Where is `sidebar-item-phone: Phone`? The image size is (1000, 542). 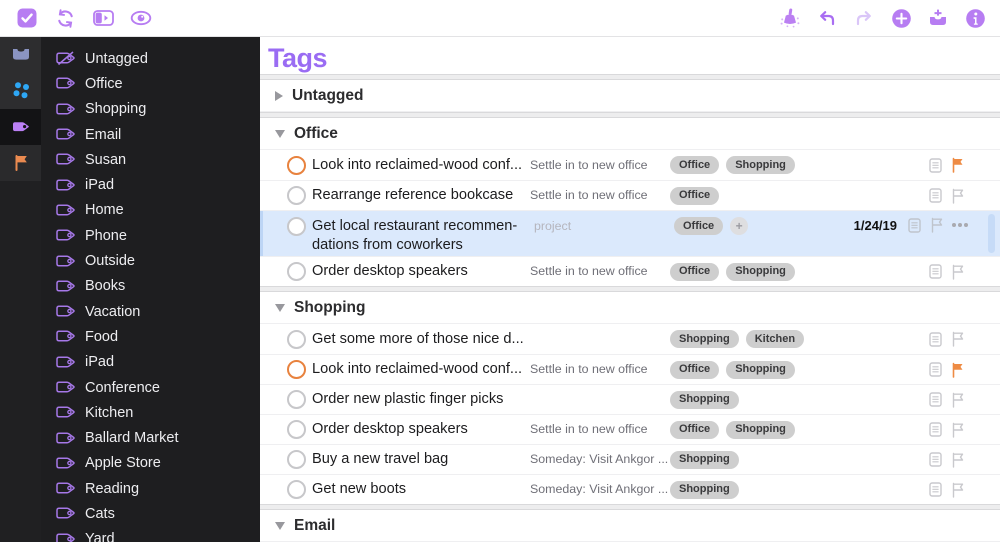
sidebar-item-phone: Phone is located at coordinates (150, 235).